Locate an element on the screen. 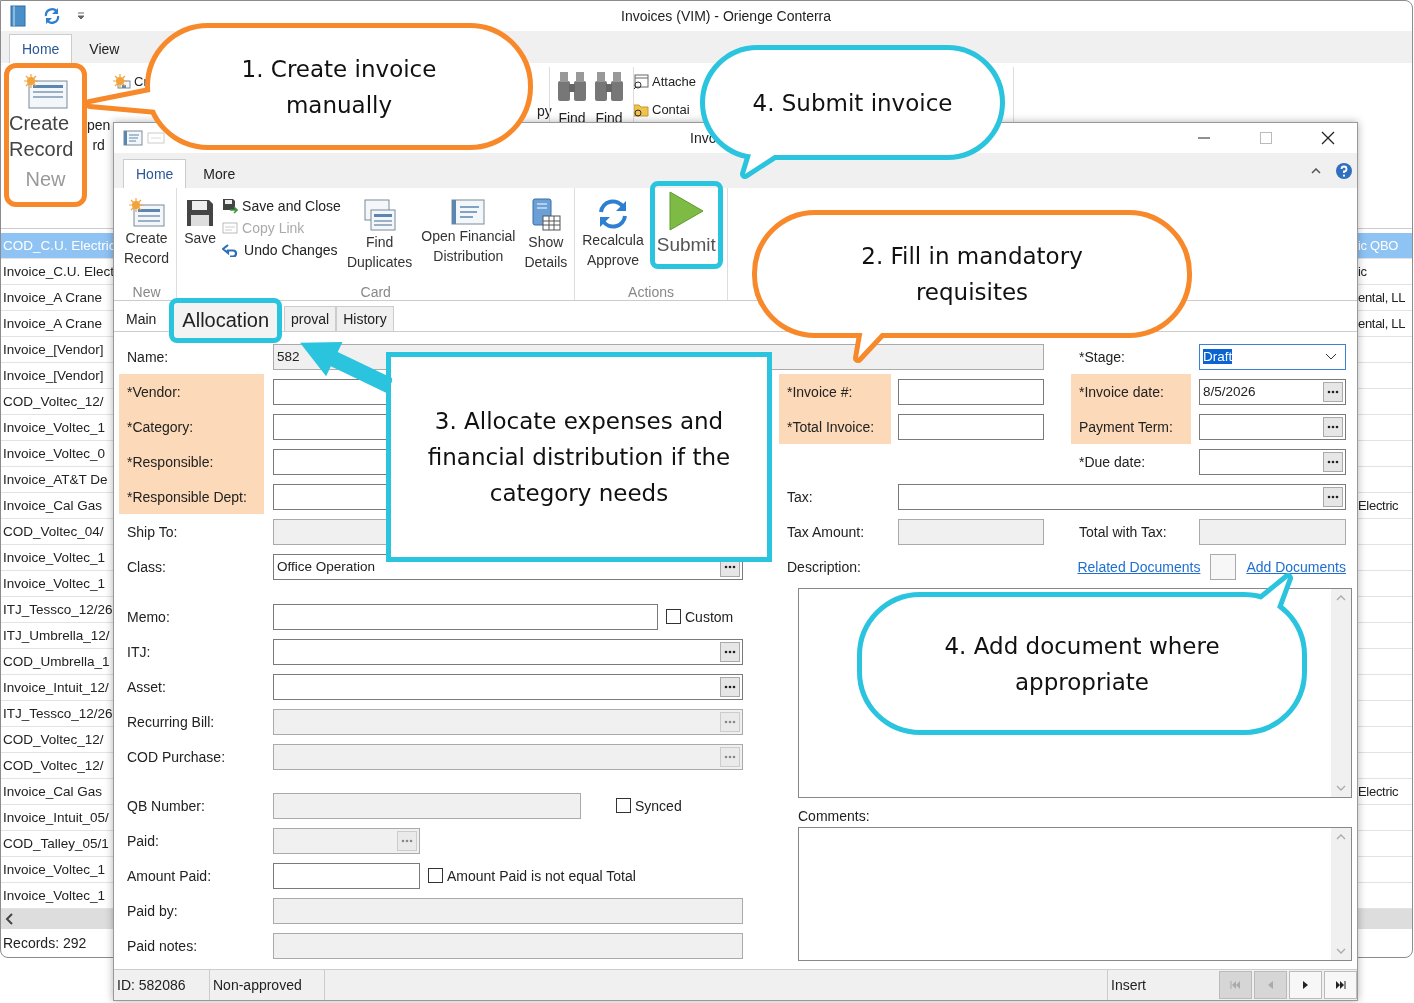 The height and width of the screenshot is (1003, 1414). table-cell: ITJ_Umbrella_12/ is located at coordinates (57, 636).